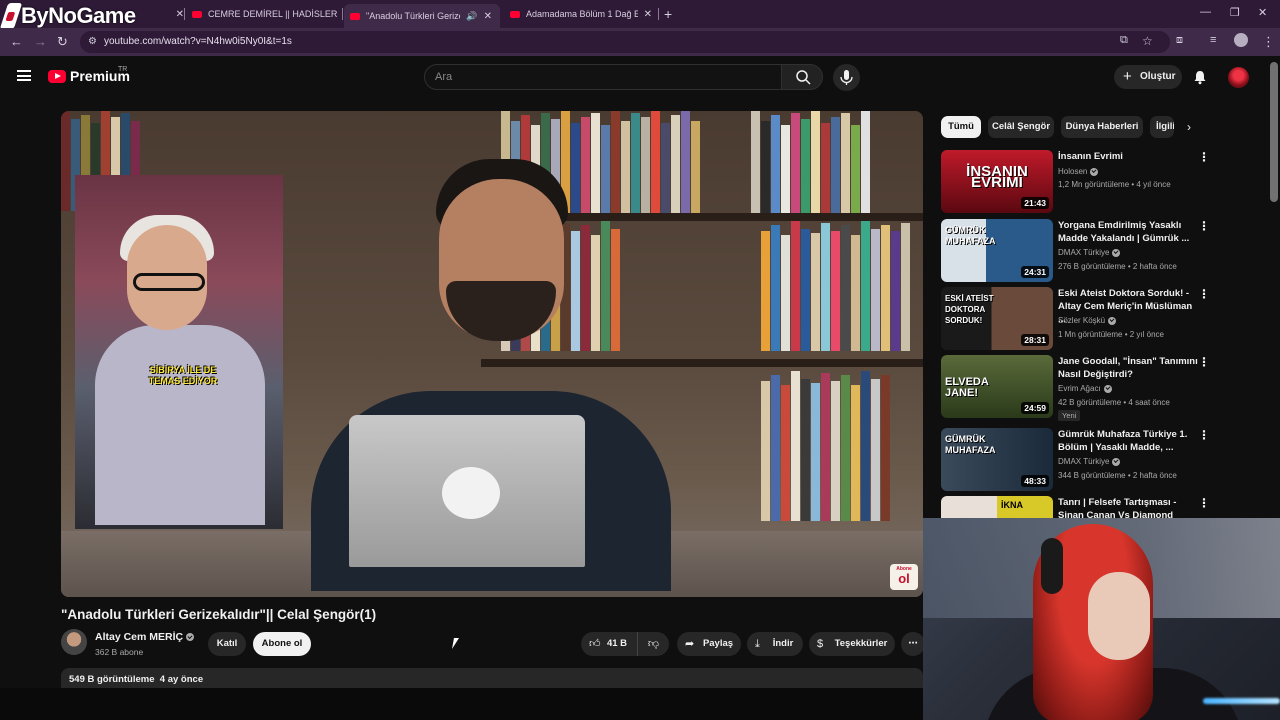 The width and height of the screenshot is (1280, 720). Describe the element at coordinates (40, 41) in the screenshot. I see `forward-icon: →` at that location.